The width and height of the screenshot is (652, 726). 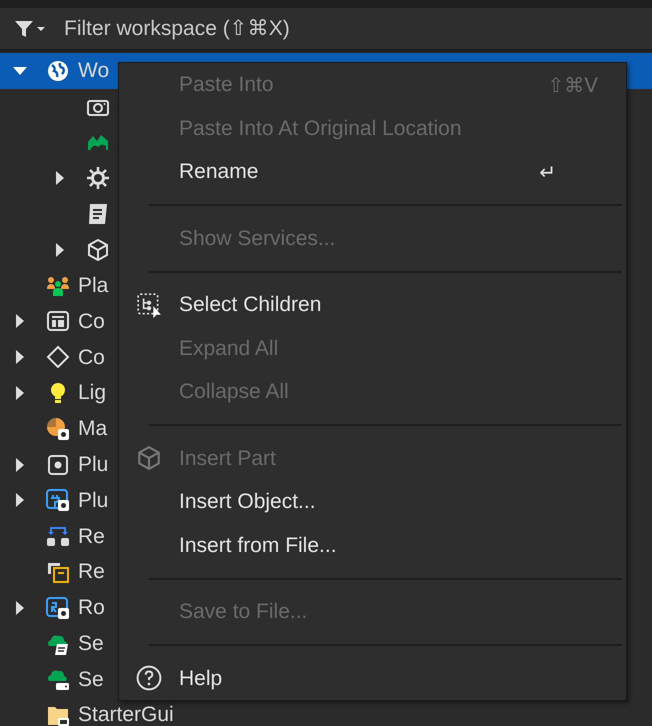 What do you see at coordinates (93, 285) in the screenshot?
I see `tree-label: Pla` at bounding box center [93, 285].